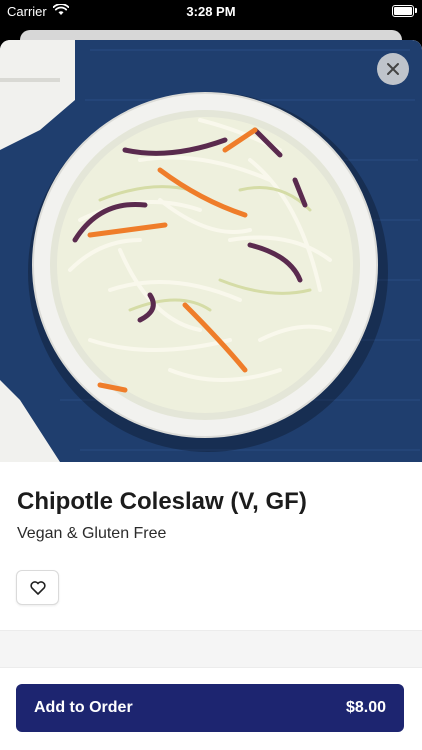 Image resolution: width=422 pixels, height=750 pixels. I want to click on item-price: $8.00, so click(365, 707).